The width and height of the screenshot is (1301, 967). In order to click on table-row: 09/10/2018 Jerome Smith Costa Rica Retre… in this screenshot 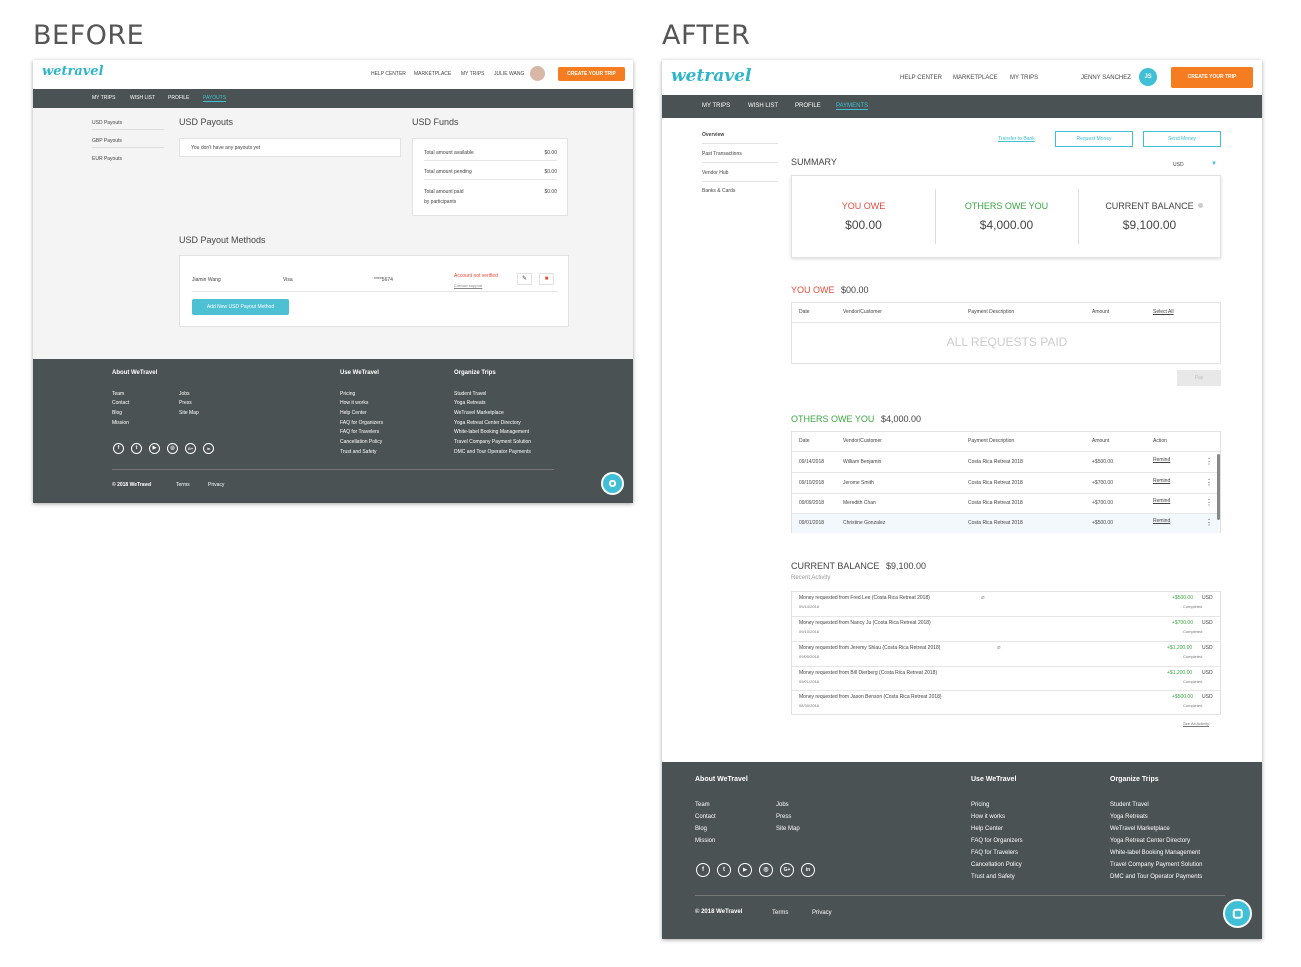, I will do `click(1006, 483)`.